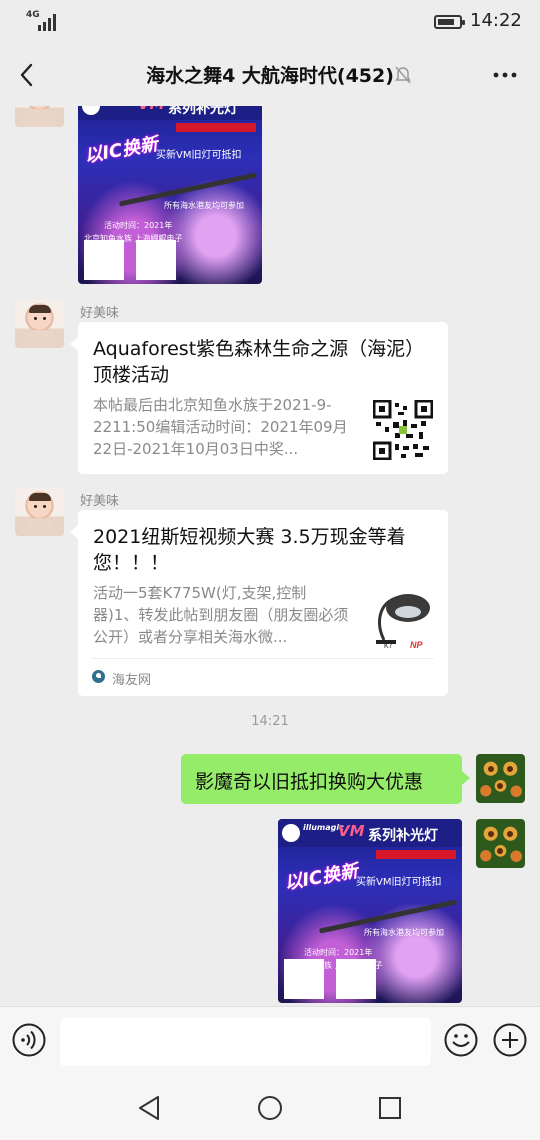  What do you see at coordinates (29, 1040) in the screenshot?
I see `voice-icon` at bounding box center [29, 1040].